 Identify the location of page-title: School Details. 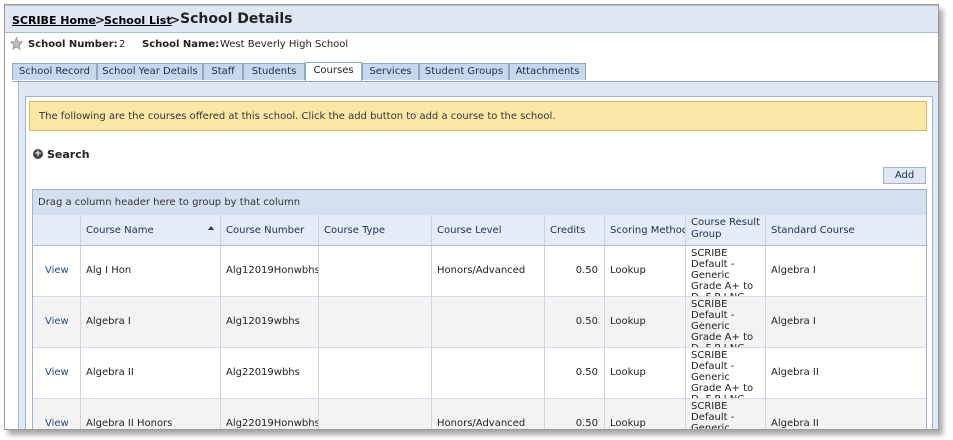
(236, 19).